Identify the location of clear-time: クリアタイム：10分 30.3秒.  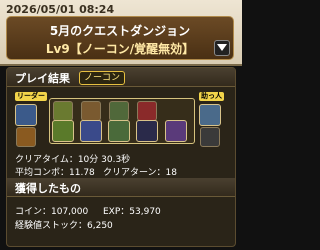
(73, 160).